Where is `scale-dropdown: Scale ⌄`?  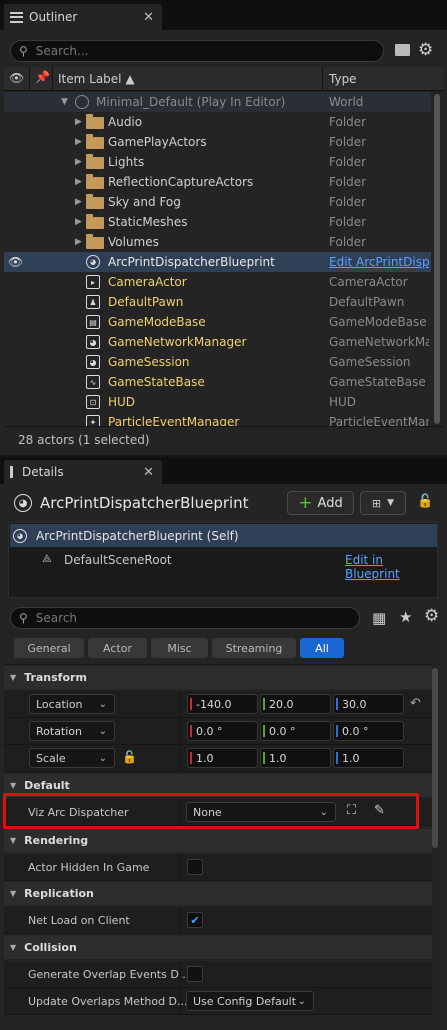
scale-dropdown: Scale ⌄ is located at coordinates (72, 758).